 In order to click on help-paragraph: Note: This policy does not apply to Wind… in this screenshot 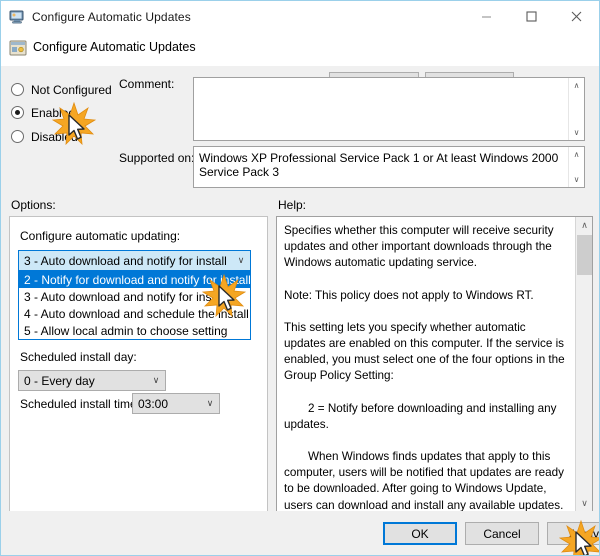, I will do `click(409, 295)`.